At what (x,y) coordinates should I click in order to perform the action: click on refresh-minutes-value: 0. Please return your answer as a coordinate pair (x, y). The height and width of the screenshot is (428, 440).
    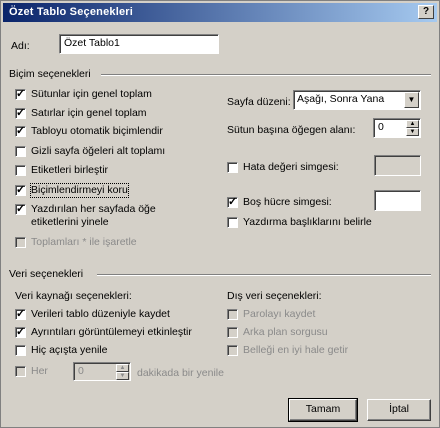
    Looking at the image, I should click on (81, 371).